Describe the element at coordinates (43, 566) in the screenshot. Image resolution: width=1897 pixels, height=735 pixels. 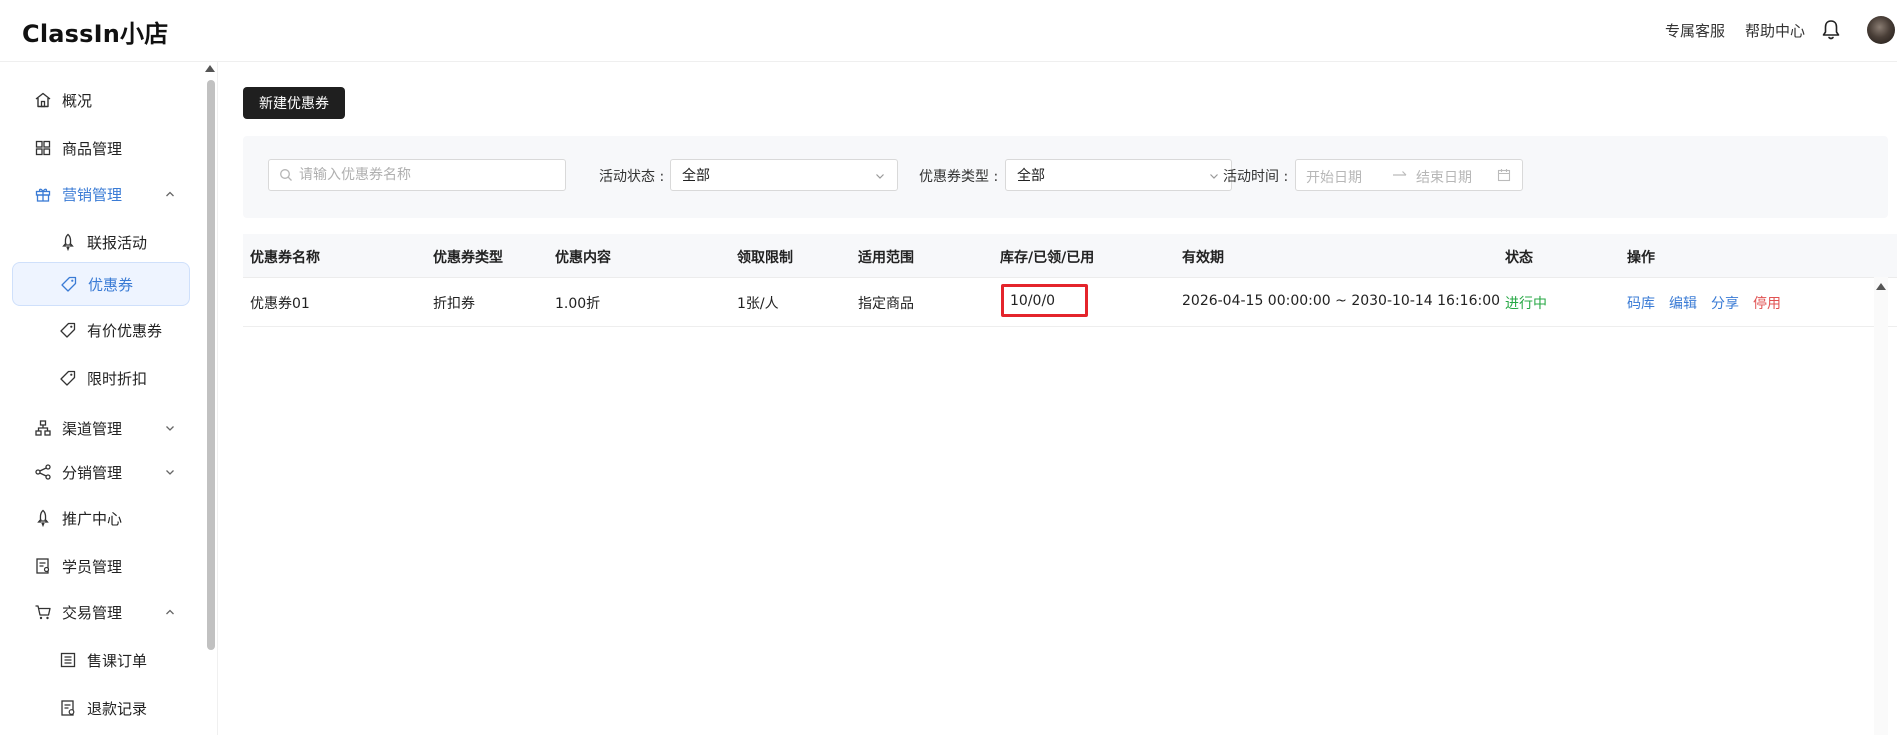
I see `student-icon` at that location.